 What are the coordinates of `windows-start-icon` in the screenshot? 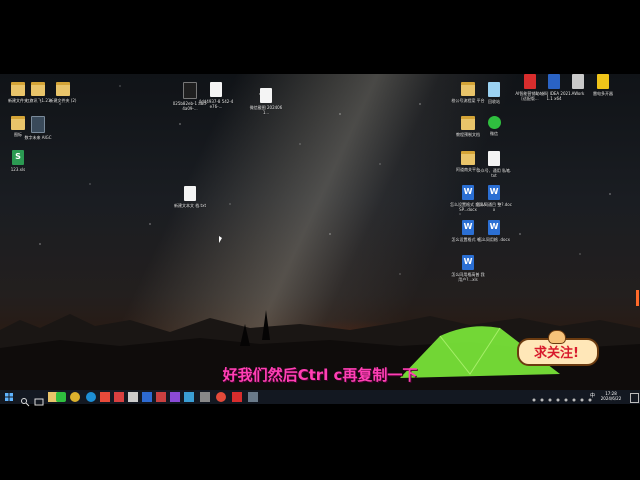 It's located at (9, 397).